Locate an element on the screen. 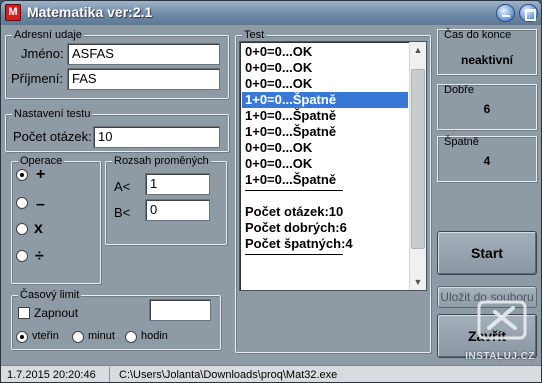 The image size is (542, 383). correct-label: Dobře is located at coordinates (459, 90).